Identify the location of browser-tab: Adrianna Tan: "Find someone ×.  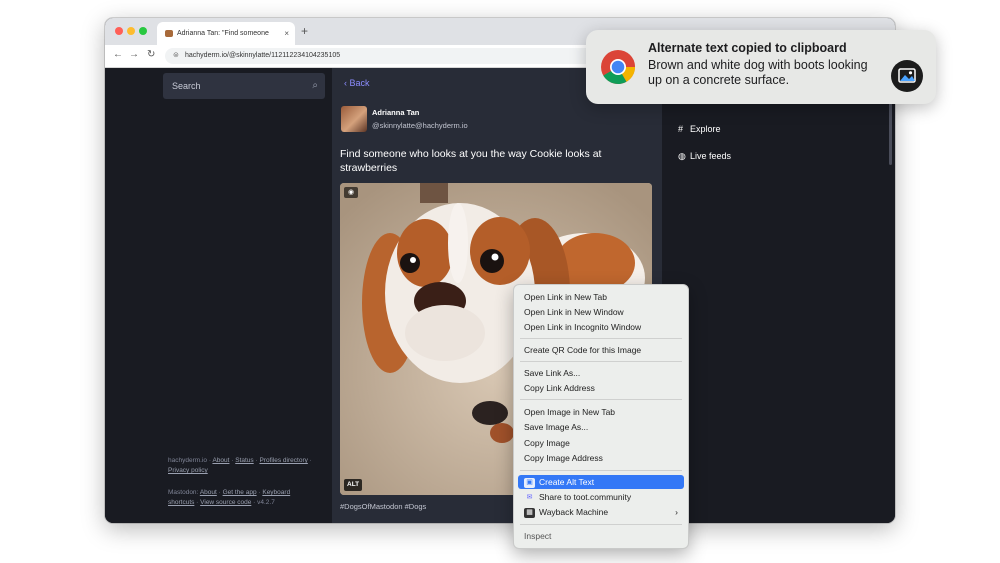
(226, 33).